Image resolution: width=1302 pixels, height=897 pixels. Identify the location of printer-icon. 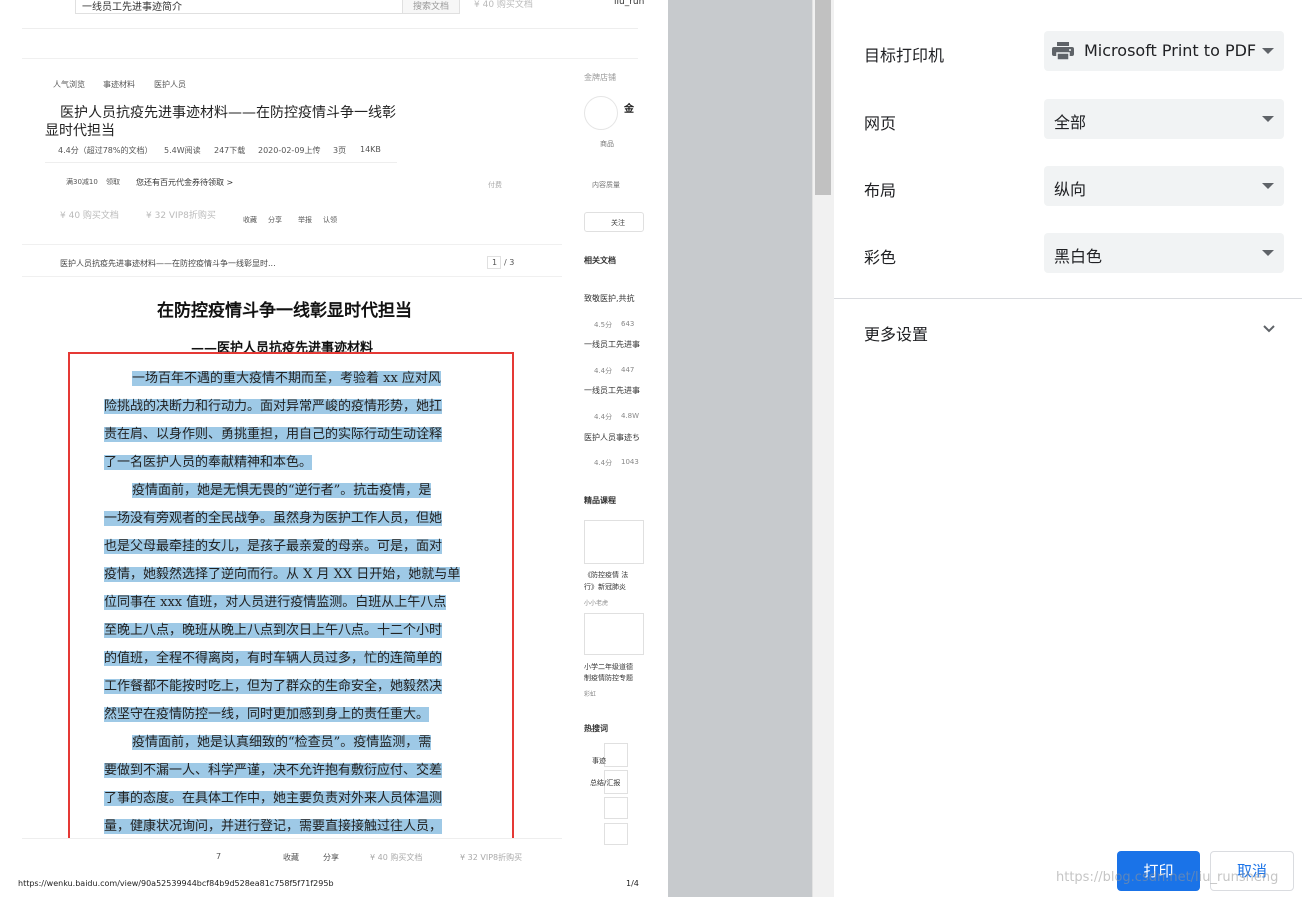
(1063, 51).